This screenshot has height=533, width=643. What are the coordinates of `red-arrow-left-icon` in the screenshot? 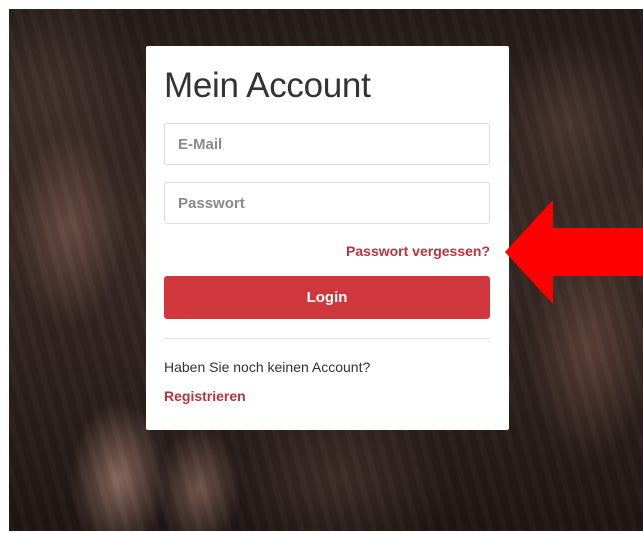 It's located at (574, 252).